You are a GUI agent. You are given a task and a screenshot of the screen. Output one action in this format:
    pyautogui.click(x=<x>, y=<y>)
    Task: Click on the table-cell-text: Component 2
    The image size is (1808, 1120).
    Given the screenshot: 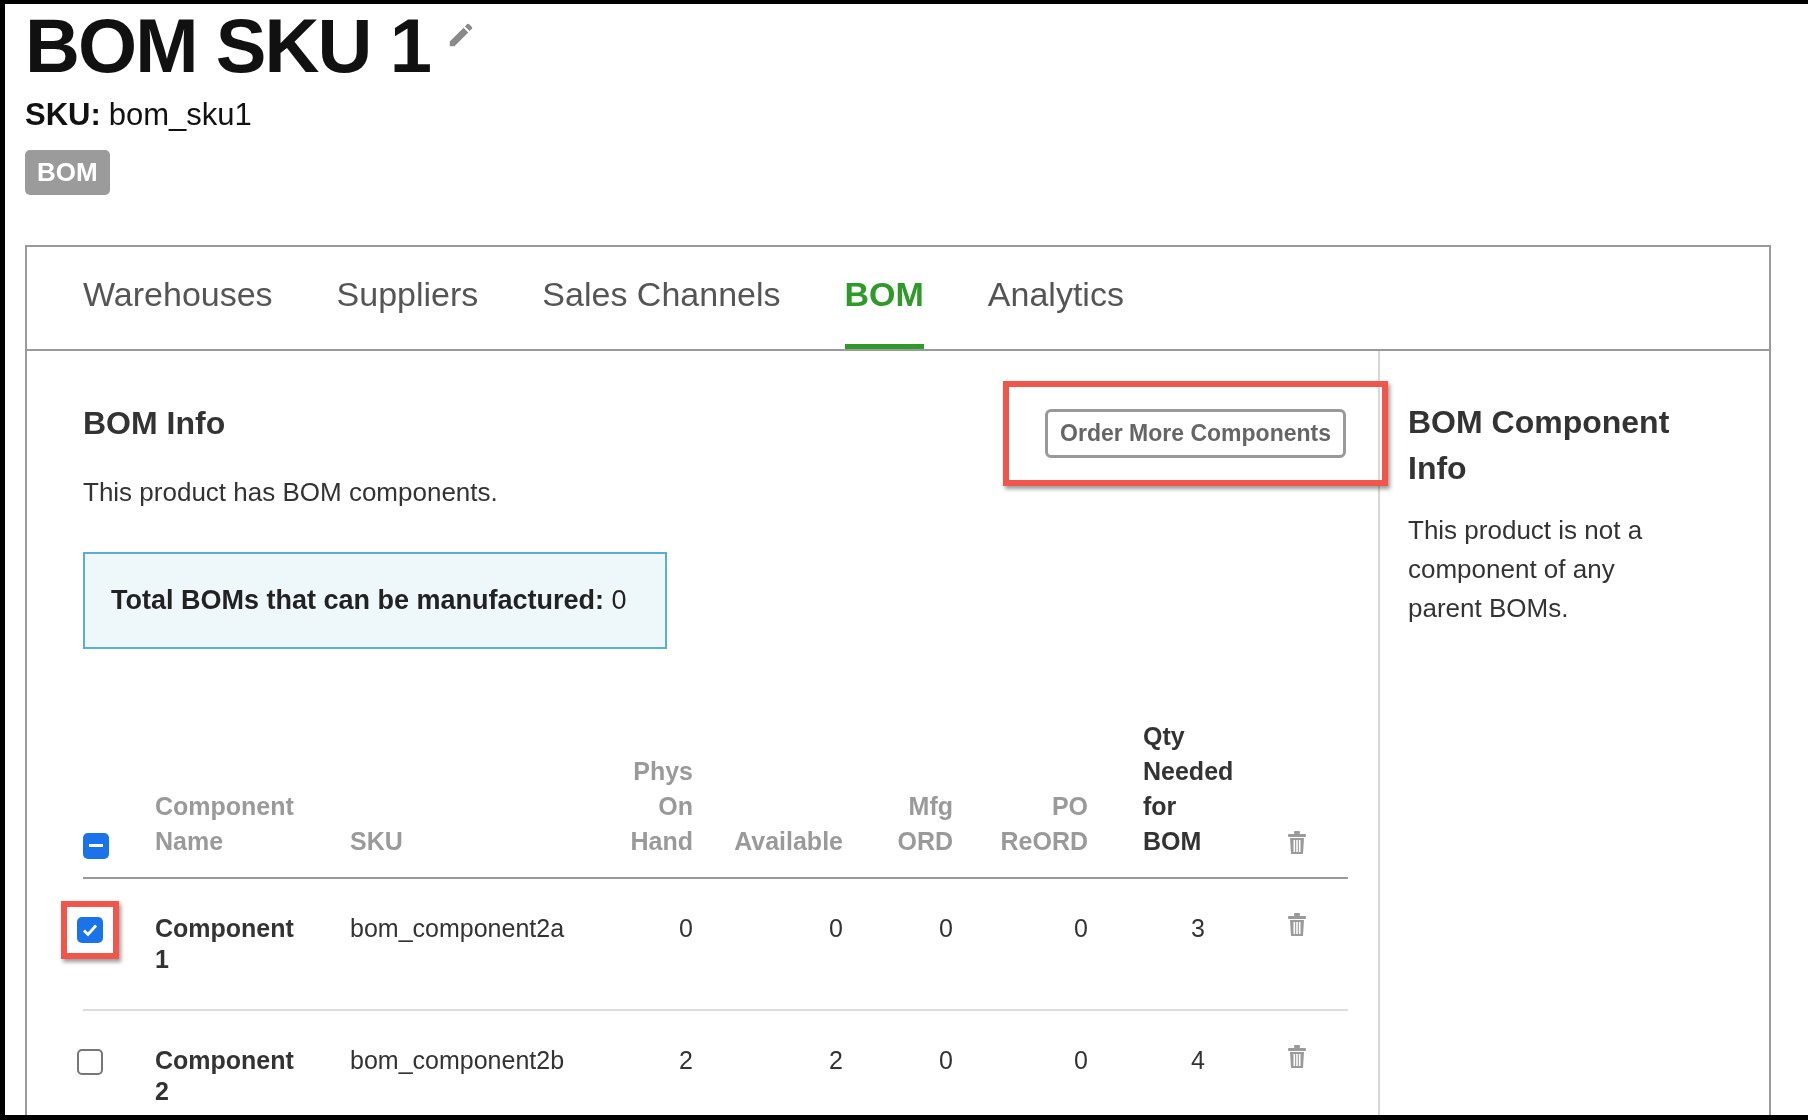 What is the action you would take?
    pyautogui.click(x=225, y=1075)
    